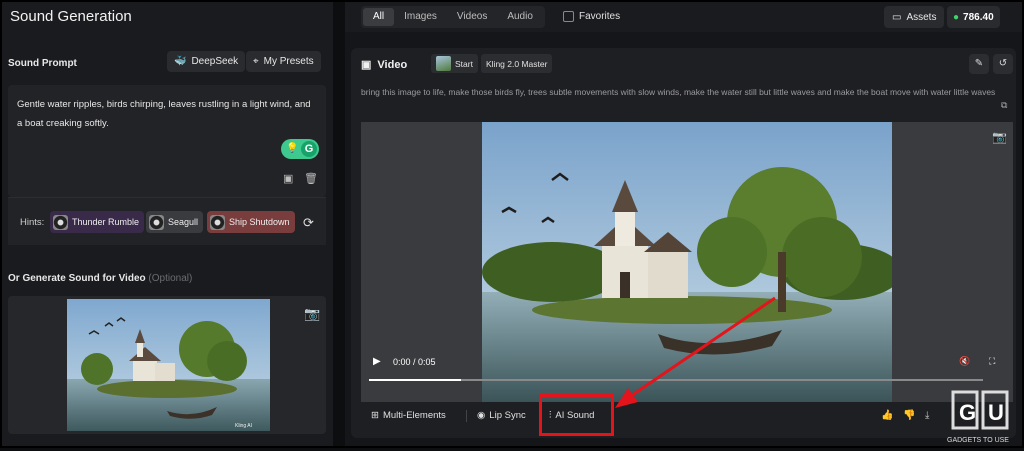 The width and height of the screenshot is (1024, 451). I want to click on svg-text: G, so click(967, 412).